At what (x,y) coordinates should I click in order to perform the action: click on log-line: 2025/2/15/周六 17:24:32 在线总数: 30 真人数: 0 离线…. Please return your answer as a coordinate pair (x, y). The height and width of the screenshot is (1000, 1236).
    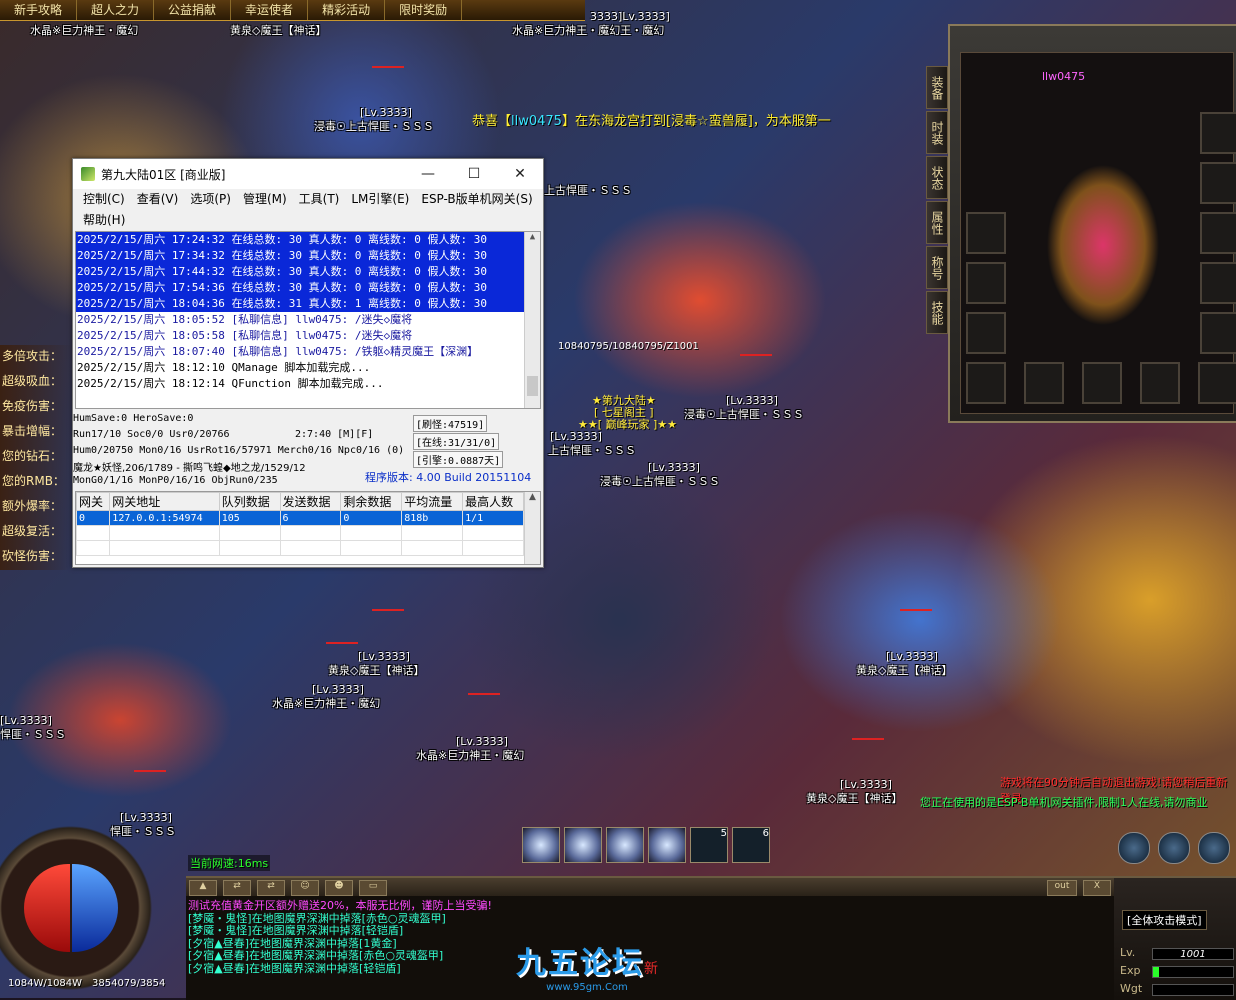
    Looking at the image, I should click on (308, 240).